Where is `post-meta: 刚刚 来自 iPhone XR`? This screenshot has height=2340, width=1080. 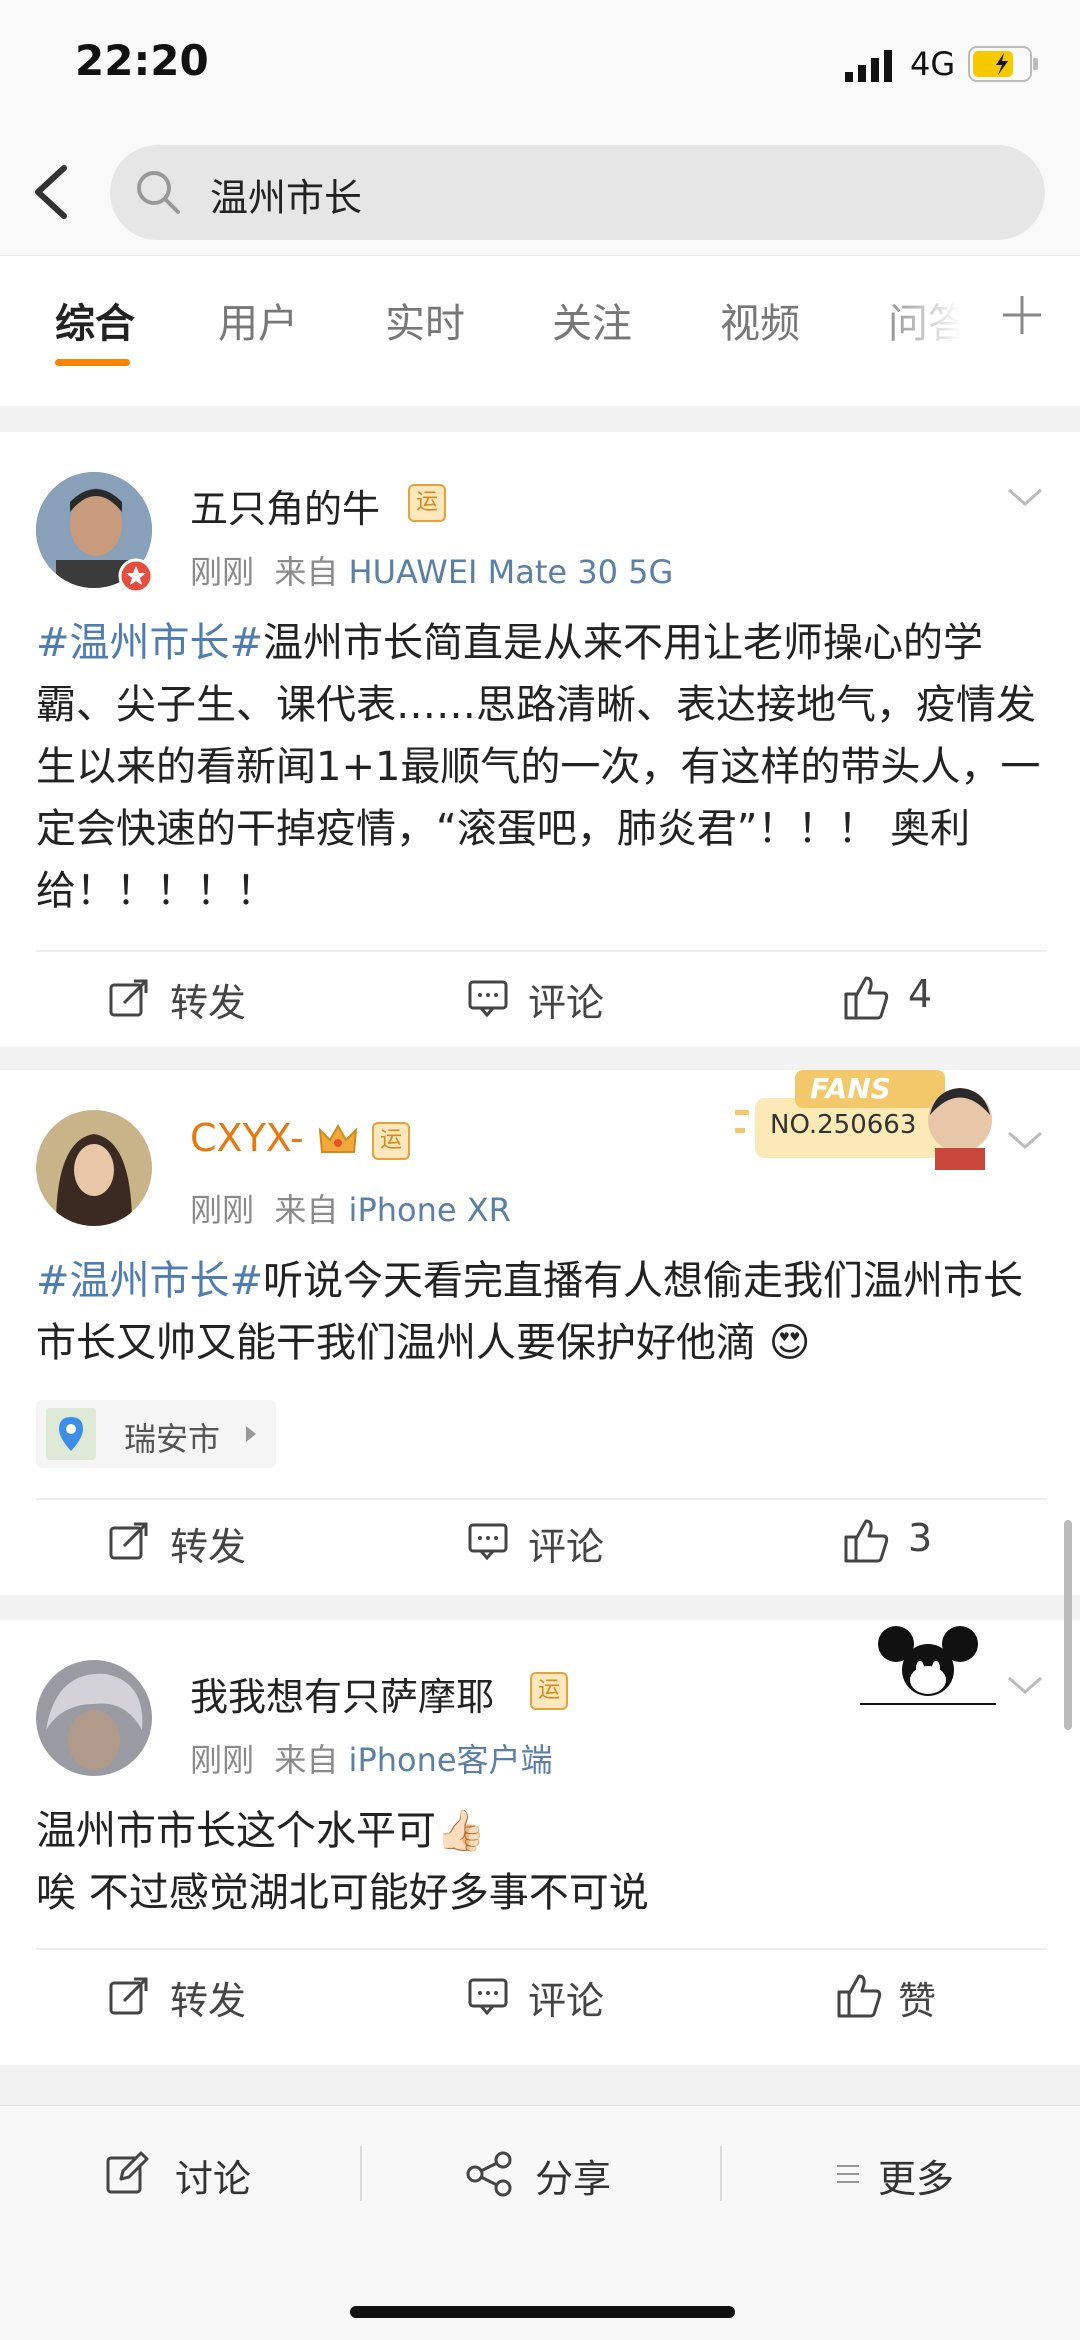
post-meta: 刚刚 来自 iPhone XR is located at coordinates (350, 1208).